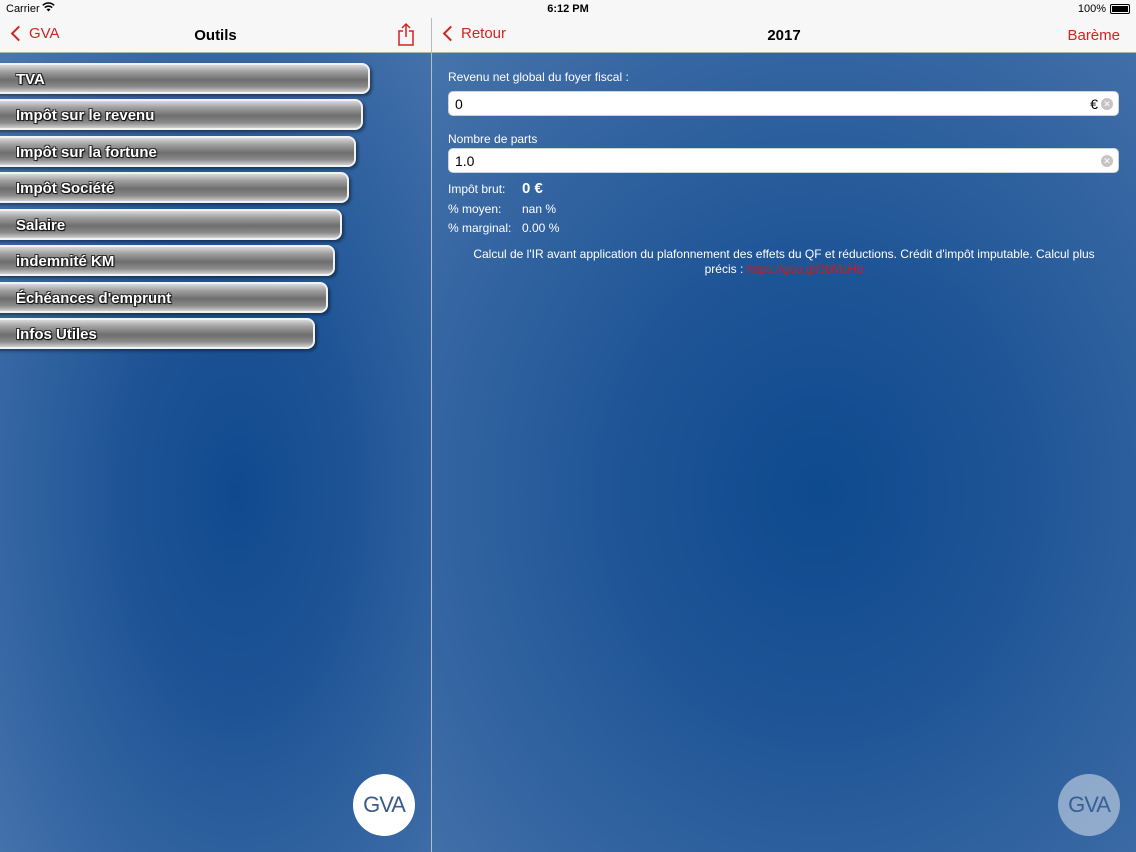  Describe the element at coordinates (167, 260) in the screenshot. I see `menu-item-indemnite-km: indemnité KM` at that location.